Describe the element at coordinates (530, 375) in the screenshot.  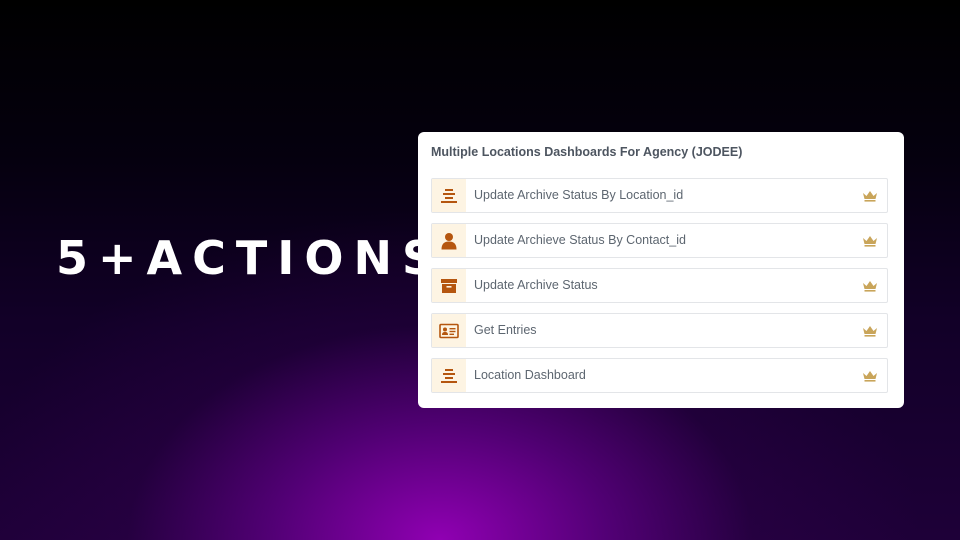
I see `action-label: Location Dashboard` at that location.